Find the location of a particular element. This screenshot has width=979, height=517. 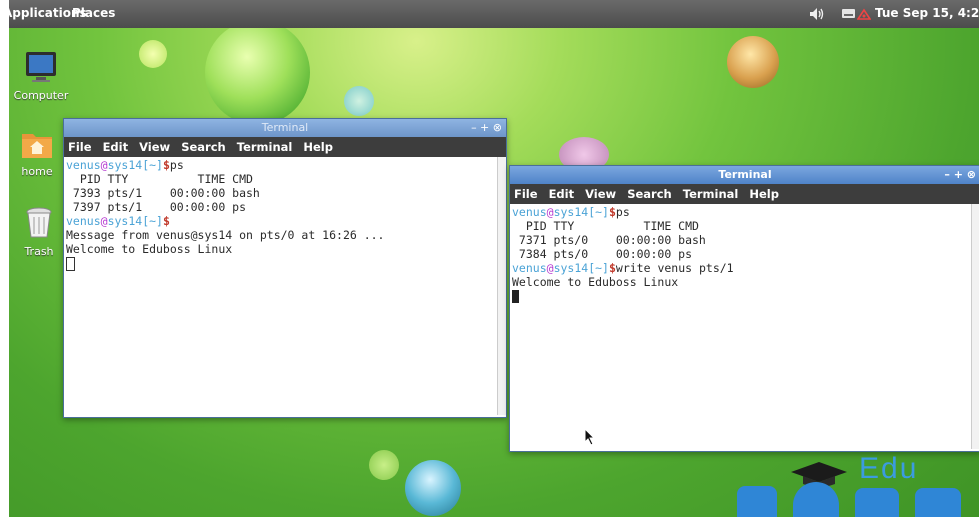

computer-desktop-icon: Computer is located at coordinates (41, 76).